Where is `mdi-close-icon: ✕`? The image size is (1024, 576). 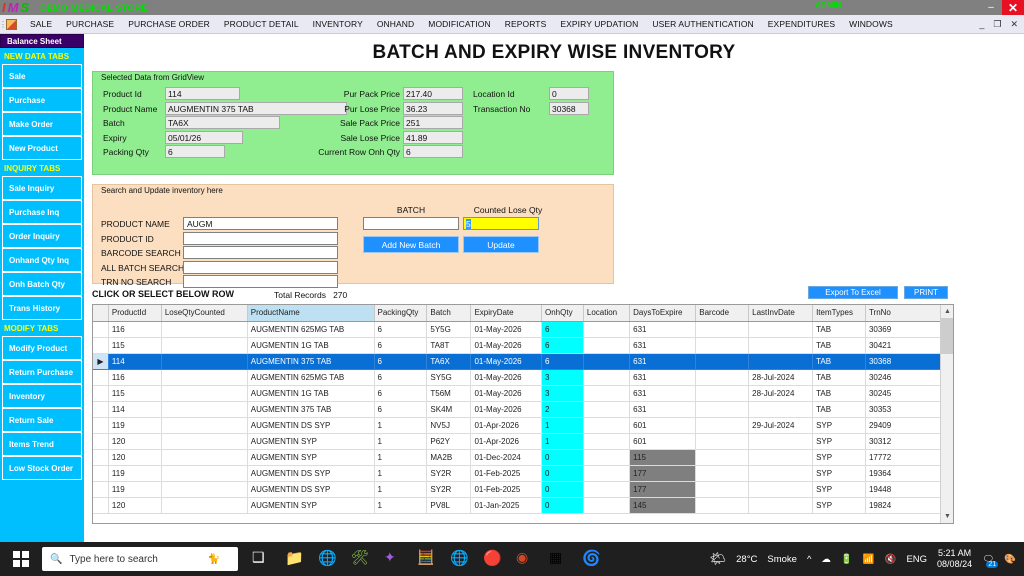
mdi-close-icon: ✕ is located at coordinates (1014, 24).